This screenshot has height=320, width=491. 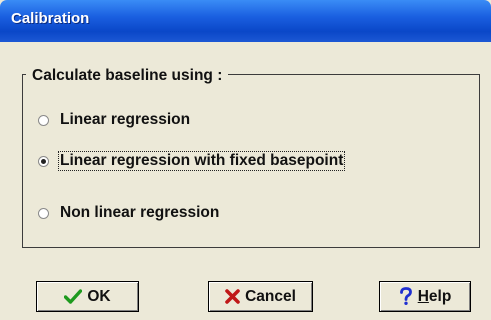 What do you see at coordinates (73, 296) in the screenshot?
I see `checkmark-icon` at bounding box center [73, 296].